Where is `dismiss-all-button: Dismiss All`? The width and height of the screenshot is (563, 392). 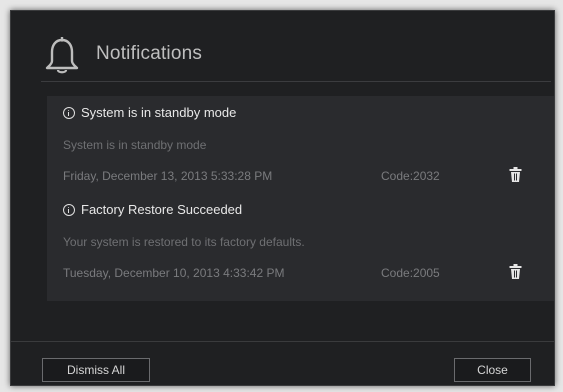
dismiss-all-button: Dismiss All is located at coordinates (96, 370).